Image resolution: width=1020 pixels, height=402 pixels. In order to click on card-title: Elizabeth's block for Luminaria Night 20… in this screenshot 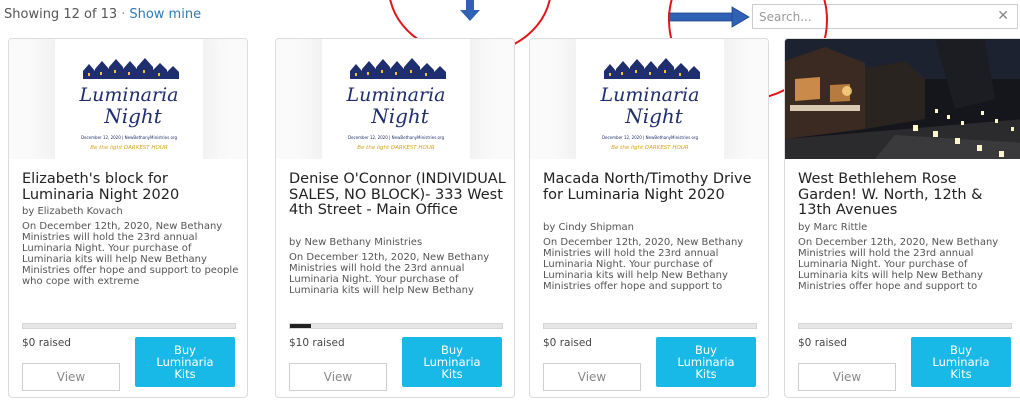, I will do `click(133, 187)`.